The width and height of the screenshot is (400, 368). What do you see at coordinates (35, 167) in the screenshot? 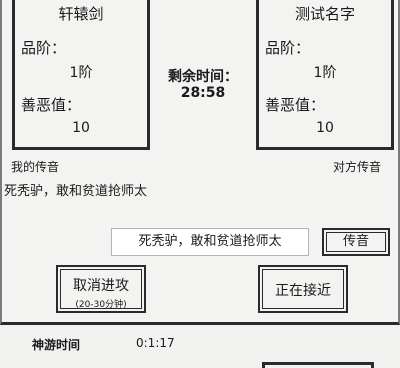
I see `my-message-label: 我的传音` at bounding box center [35, 167].